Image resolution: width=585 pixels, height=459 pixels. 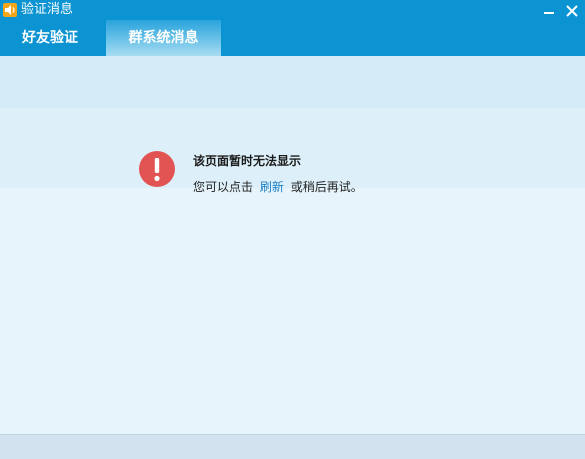 What do you see at coordinates (549, 13) in the screenshot?
I see `minimize-icon` at bounding box center [549, 13].